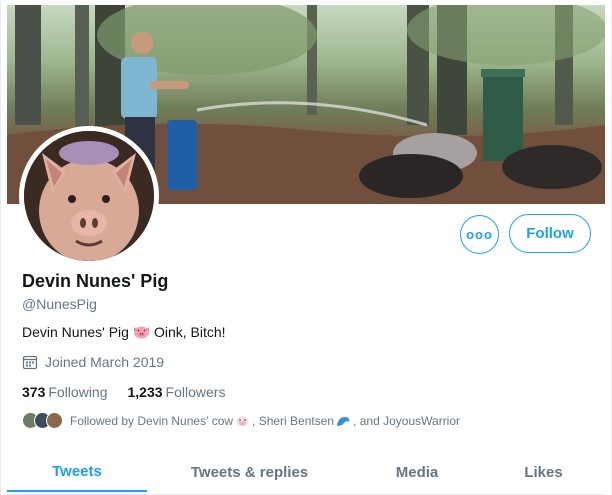 The height and width of the screenshot is (495, 612). Describe the element at coordinates (417, 472) in the screenshot. I see `tab-media: Media` at that location.